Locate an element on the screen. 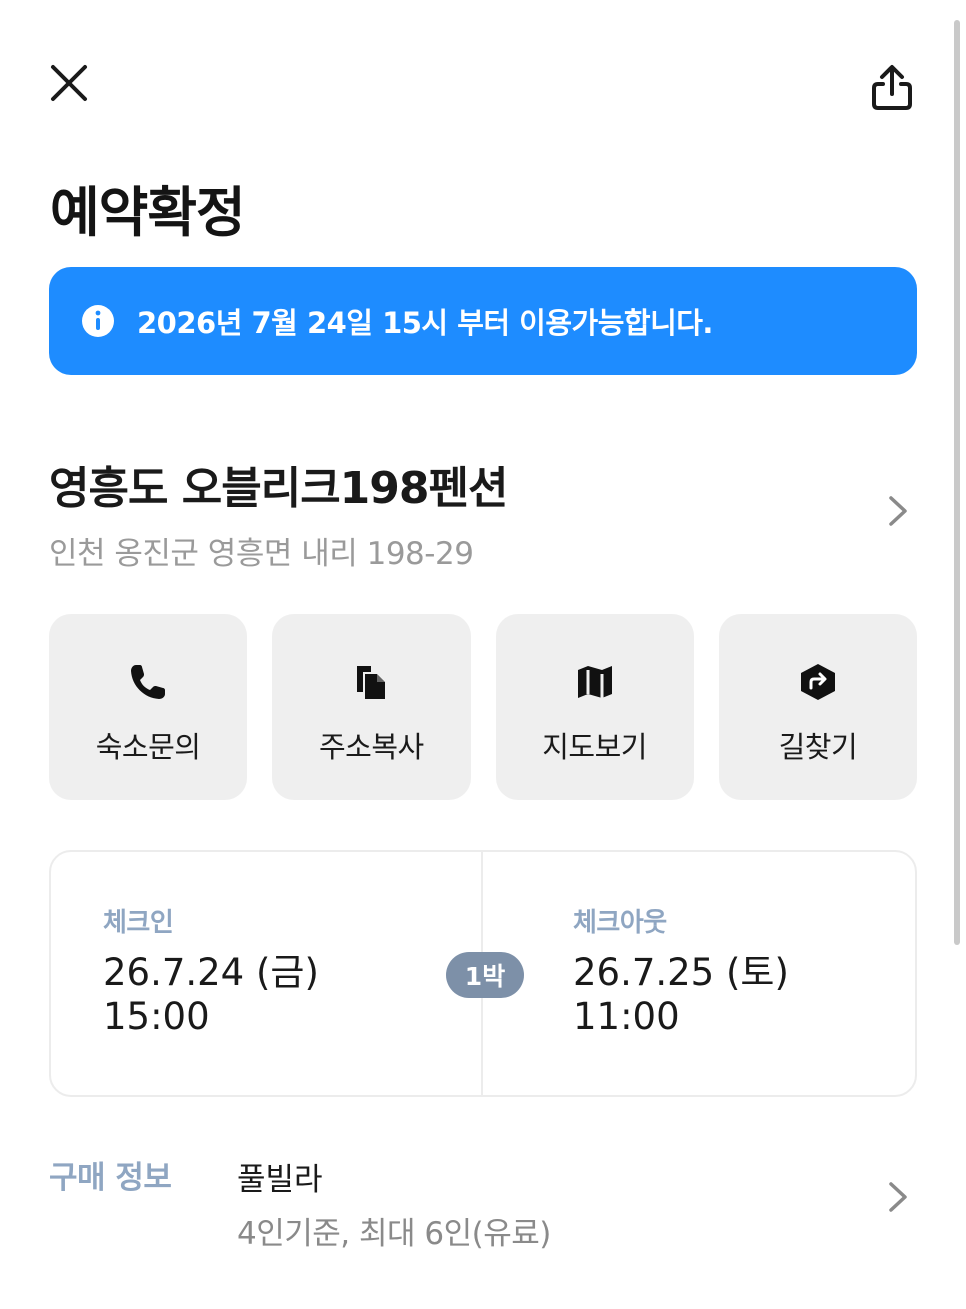 This screenshot has height=1309, width=966. view-map-button: 지도보기 is located at coordinates (594, 707).